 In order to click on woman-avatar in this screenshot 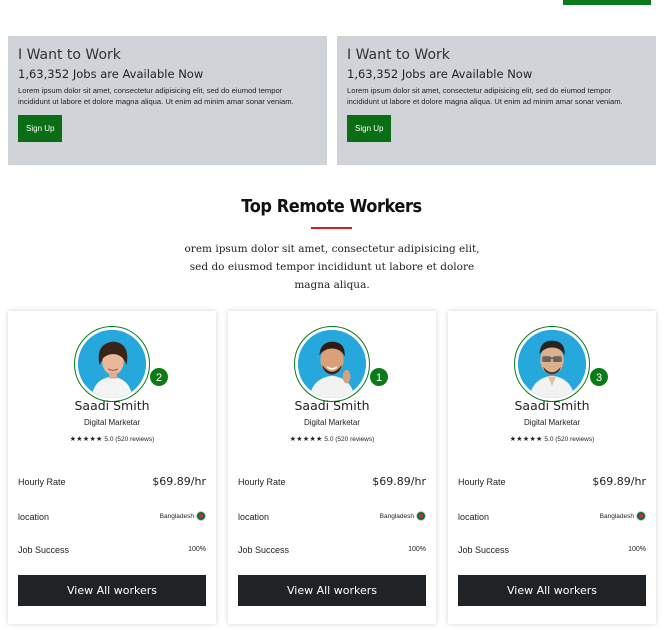, I will do `click(112, 364)`.